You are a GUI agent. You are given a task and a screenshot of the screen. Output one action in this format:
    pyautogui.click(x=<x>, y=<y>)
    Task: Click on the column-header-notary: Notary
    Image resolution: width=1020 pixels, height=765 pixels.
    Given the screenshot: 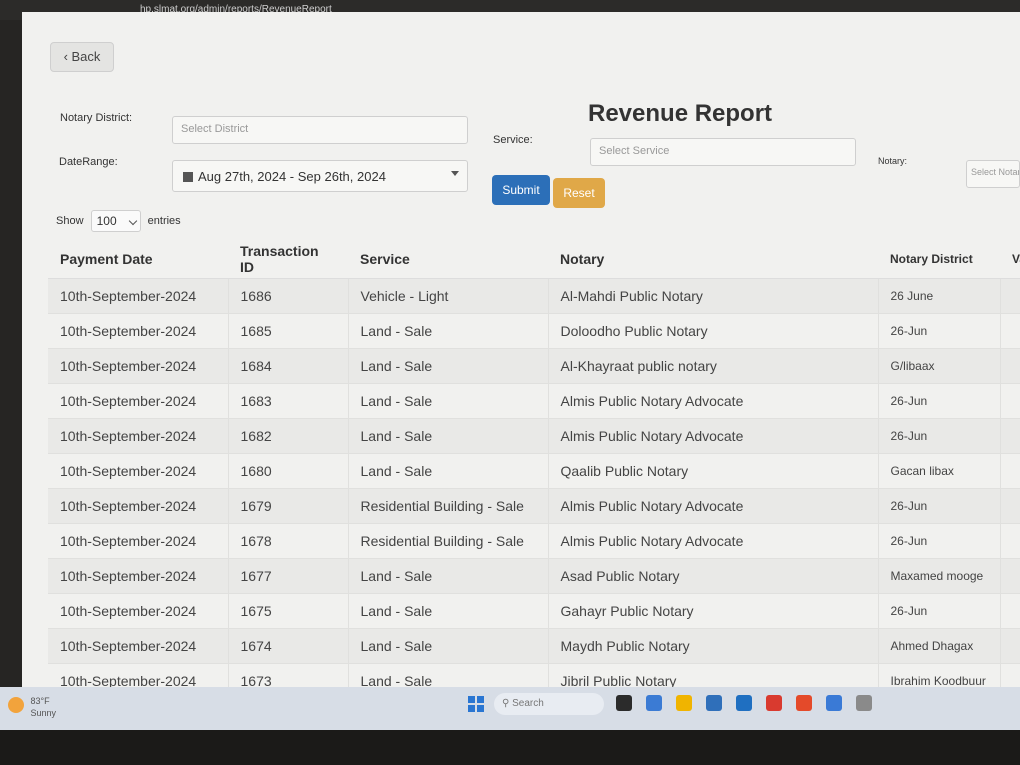 What is the action you would take?
    pyautogui.click(x=713, y=259)
    